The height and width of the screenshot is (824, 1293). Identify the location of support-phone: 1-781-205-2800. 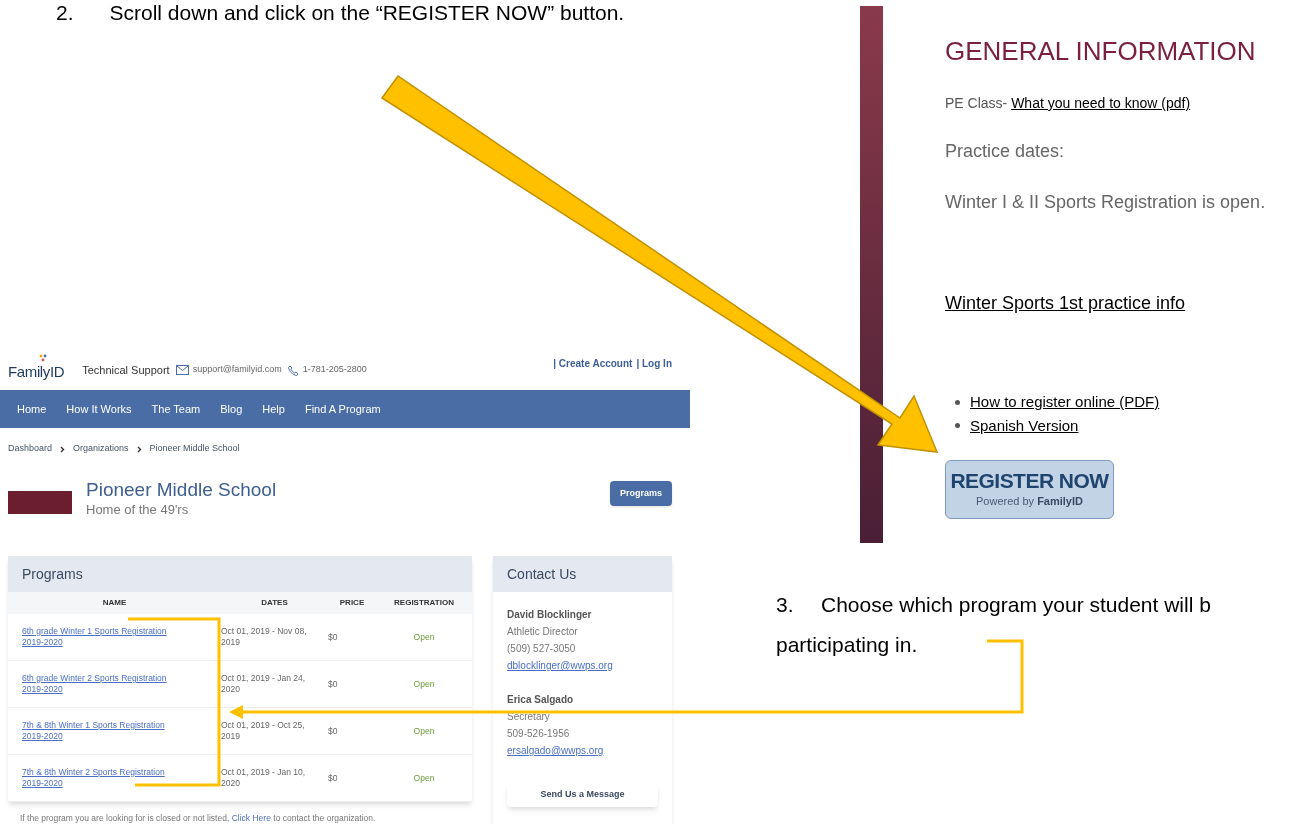
(334, 370).